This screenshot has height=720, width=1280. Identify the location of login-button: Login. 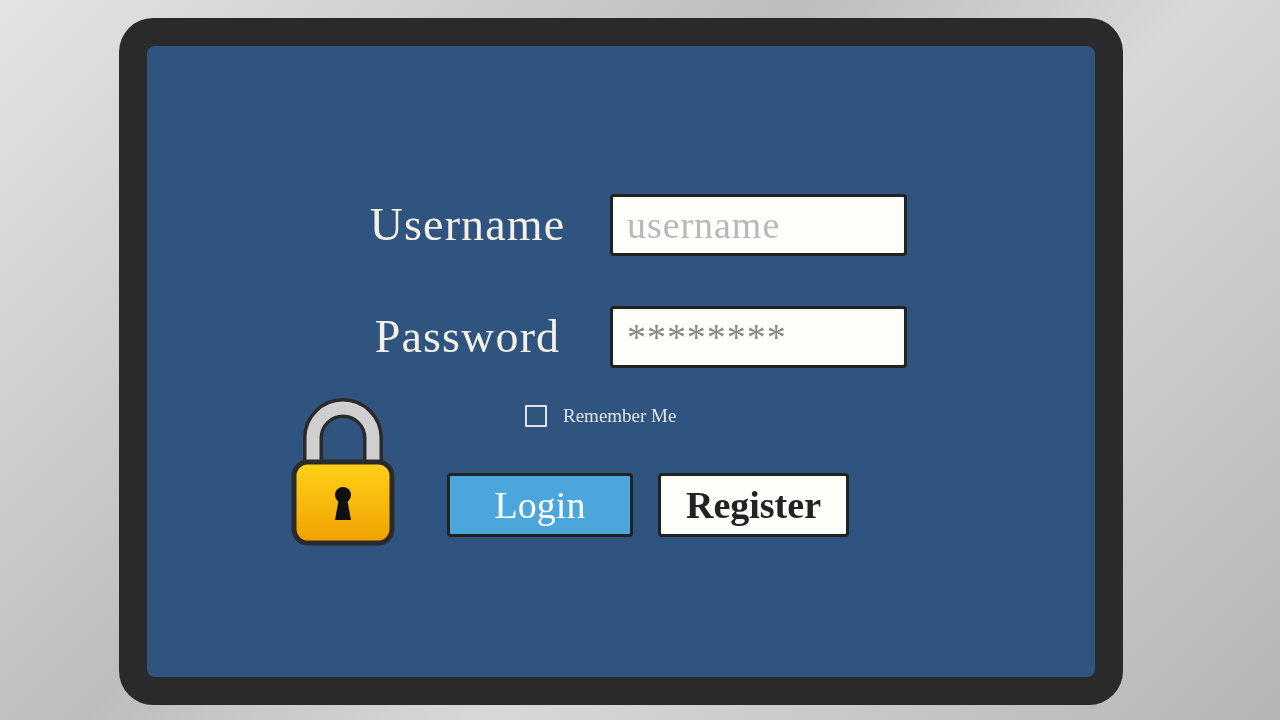
(540, 504).